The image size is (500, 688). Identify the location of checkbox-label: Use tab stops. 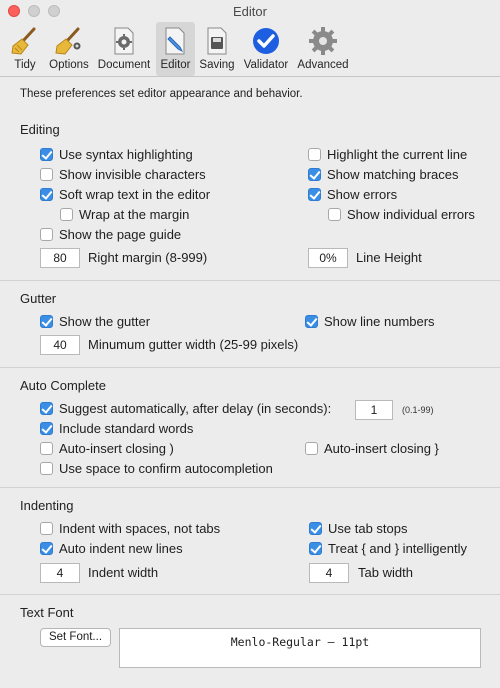
(368, 528).